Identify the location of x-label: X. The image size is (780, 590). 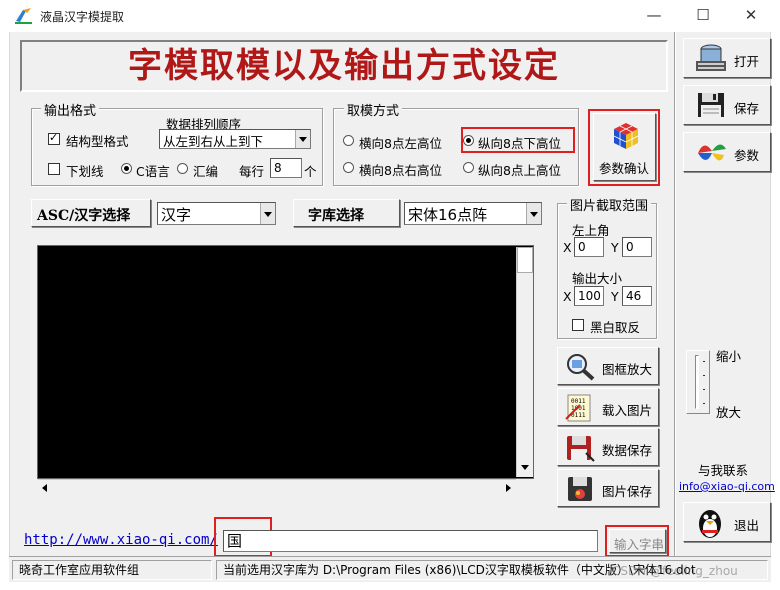
(567, 247).